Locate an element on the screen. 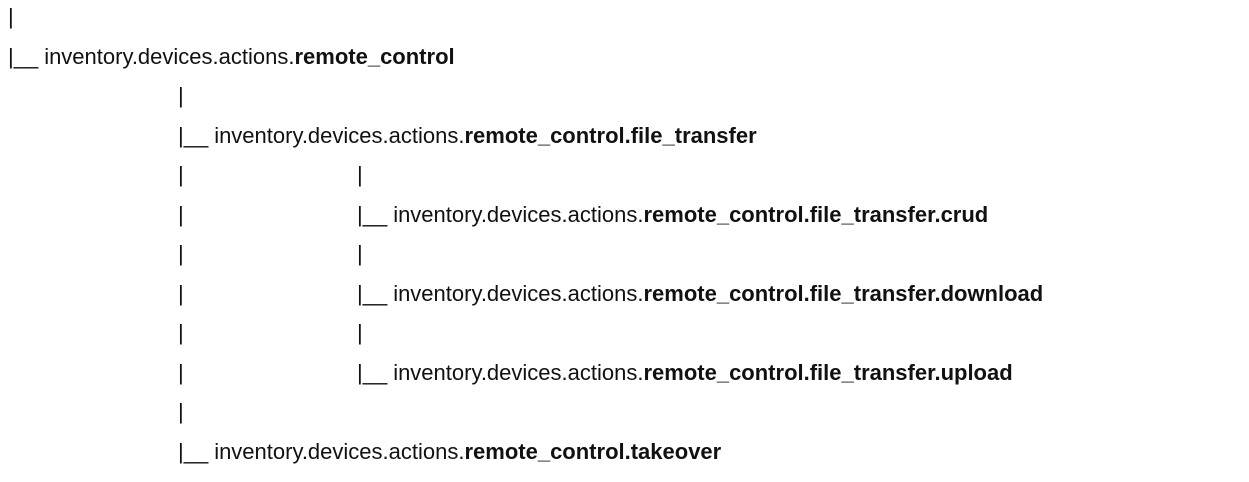  node-name: remote_control is located at coordinates (374, 56).